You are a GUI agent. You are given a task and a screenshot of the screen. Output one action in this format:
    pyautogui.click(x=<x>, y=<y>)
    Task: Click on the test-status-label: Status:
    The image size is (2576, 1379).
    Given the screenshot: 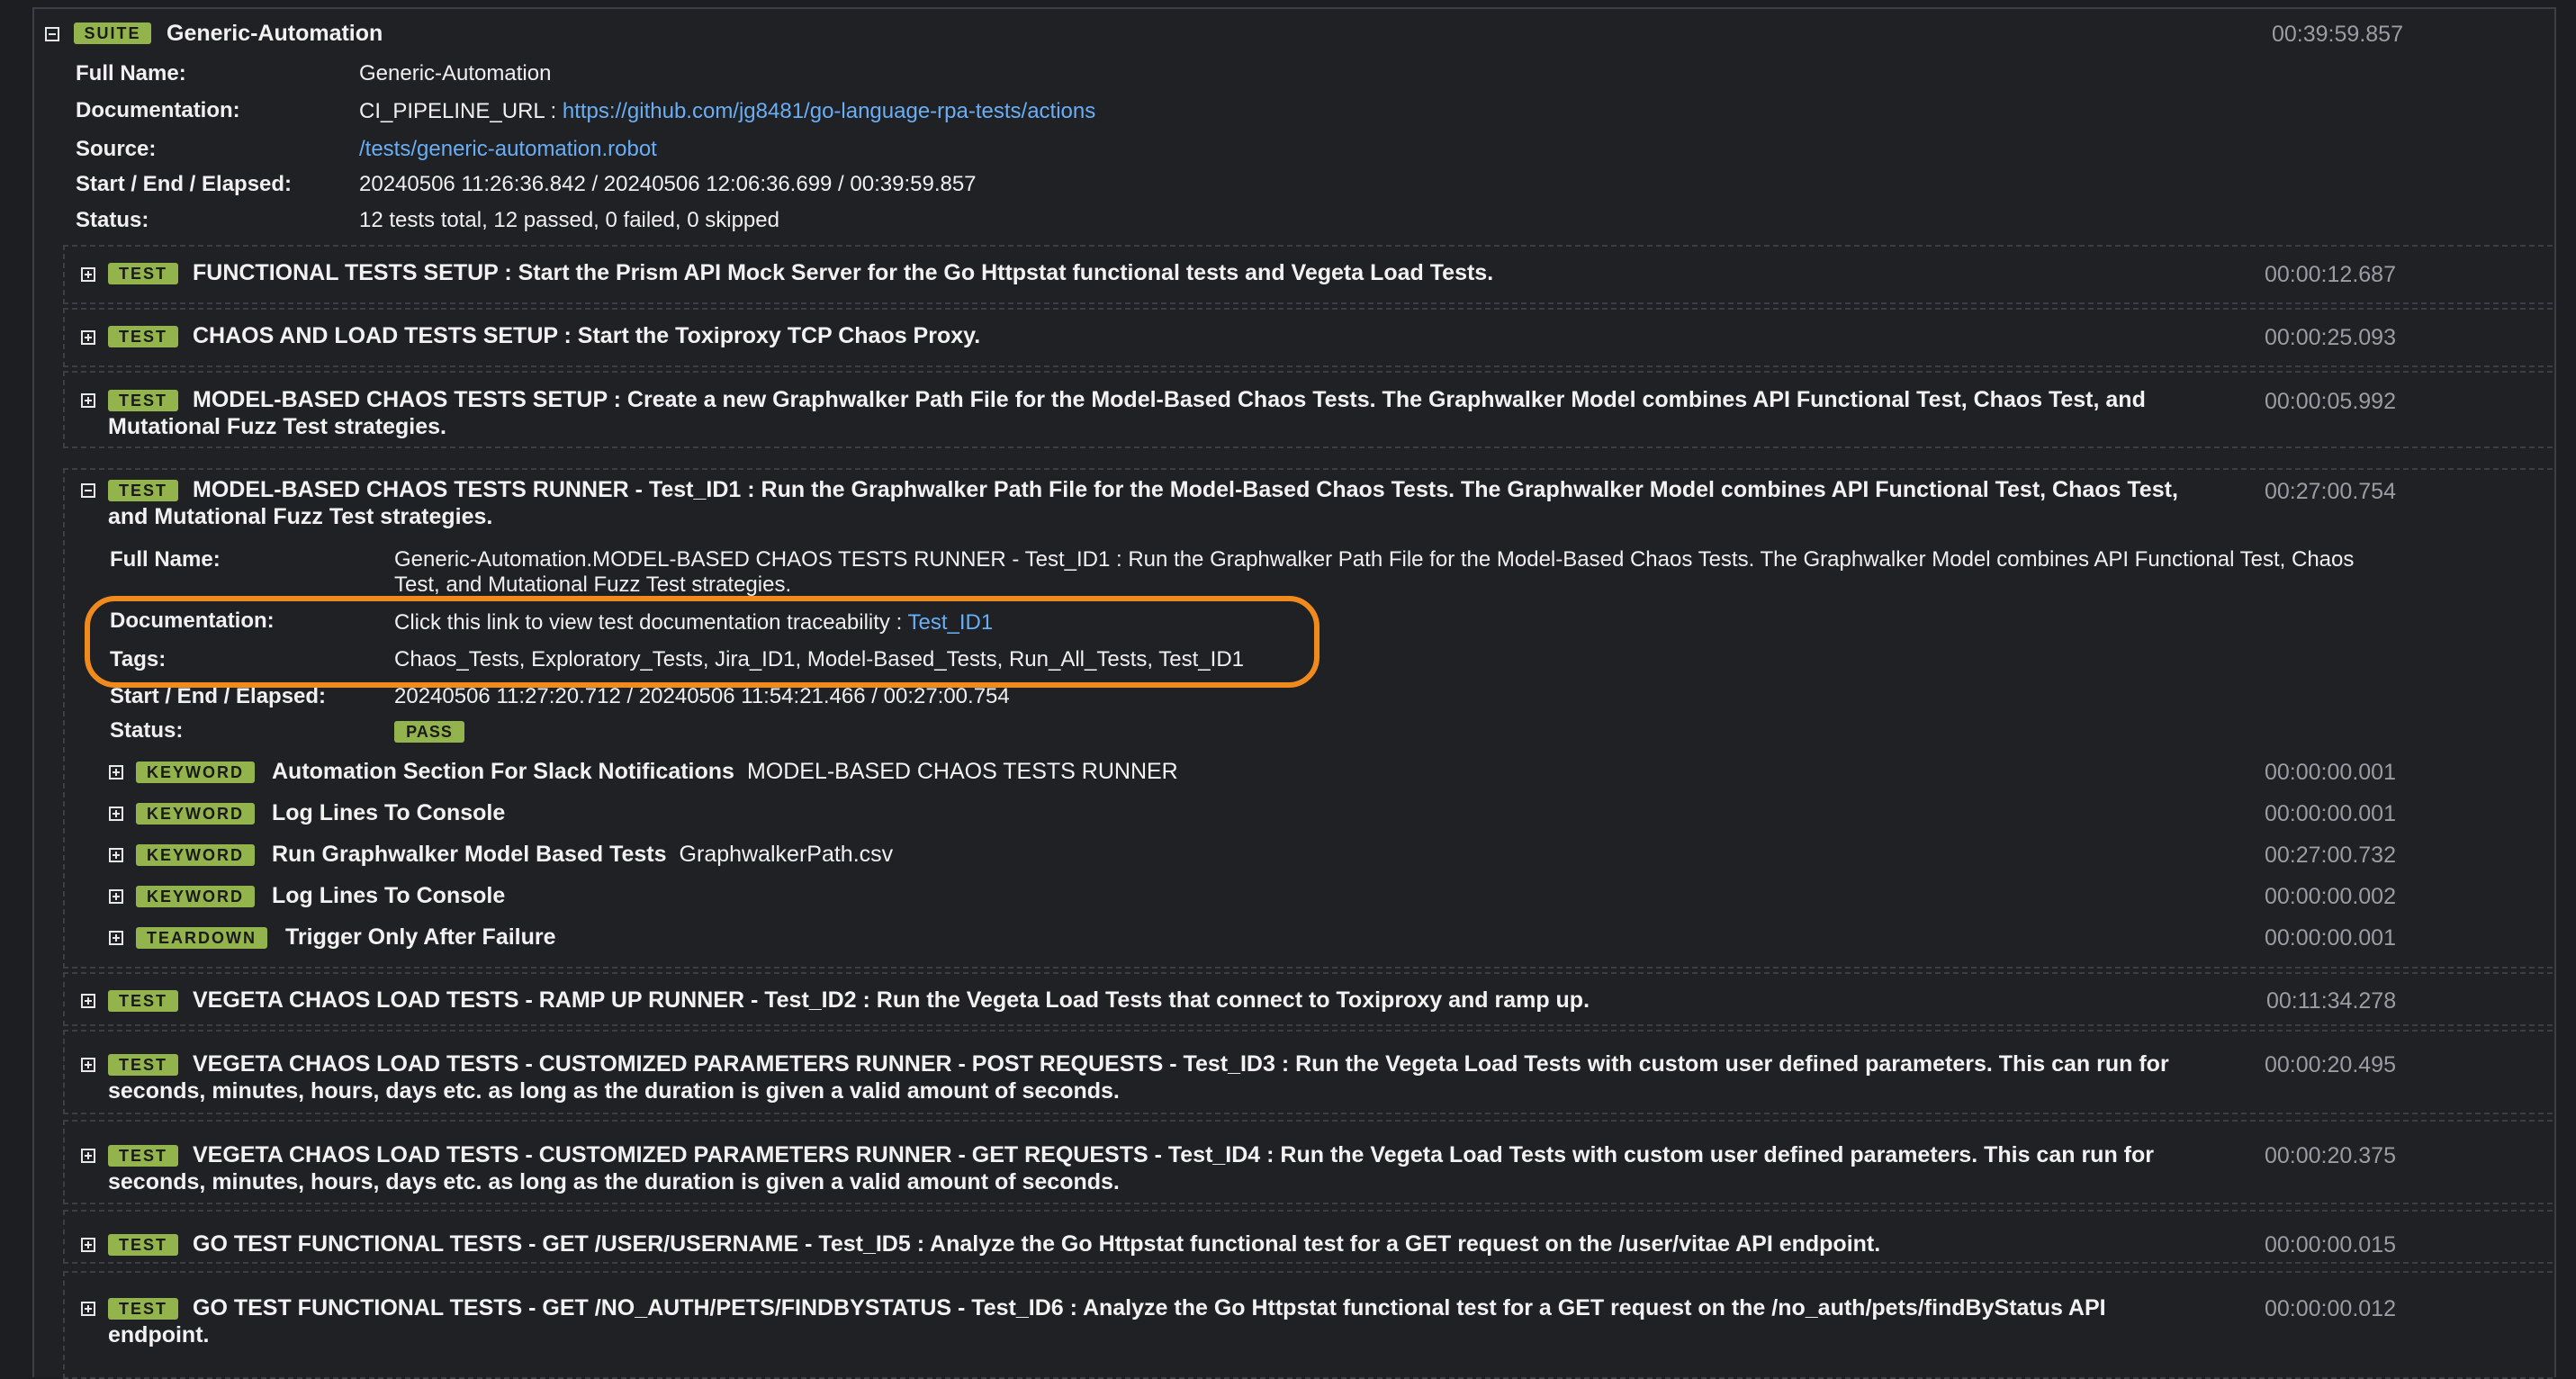 What is the action you would take?
    pyautogui.click(x=147, y=730)
    